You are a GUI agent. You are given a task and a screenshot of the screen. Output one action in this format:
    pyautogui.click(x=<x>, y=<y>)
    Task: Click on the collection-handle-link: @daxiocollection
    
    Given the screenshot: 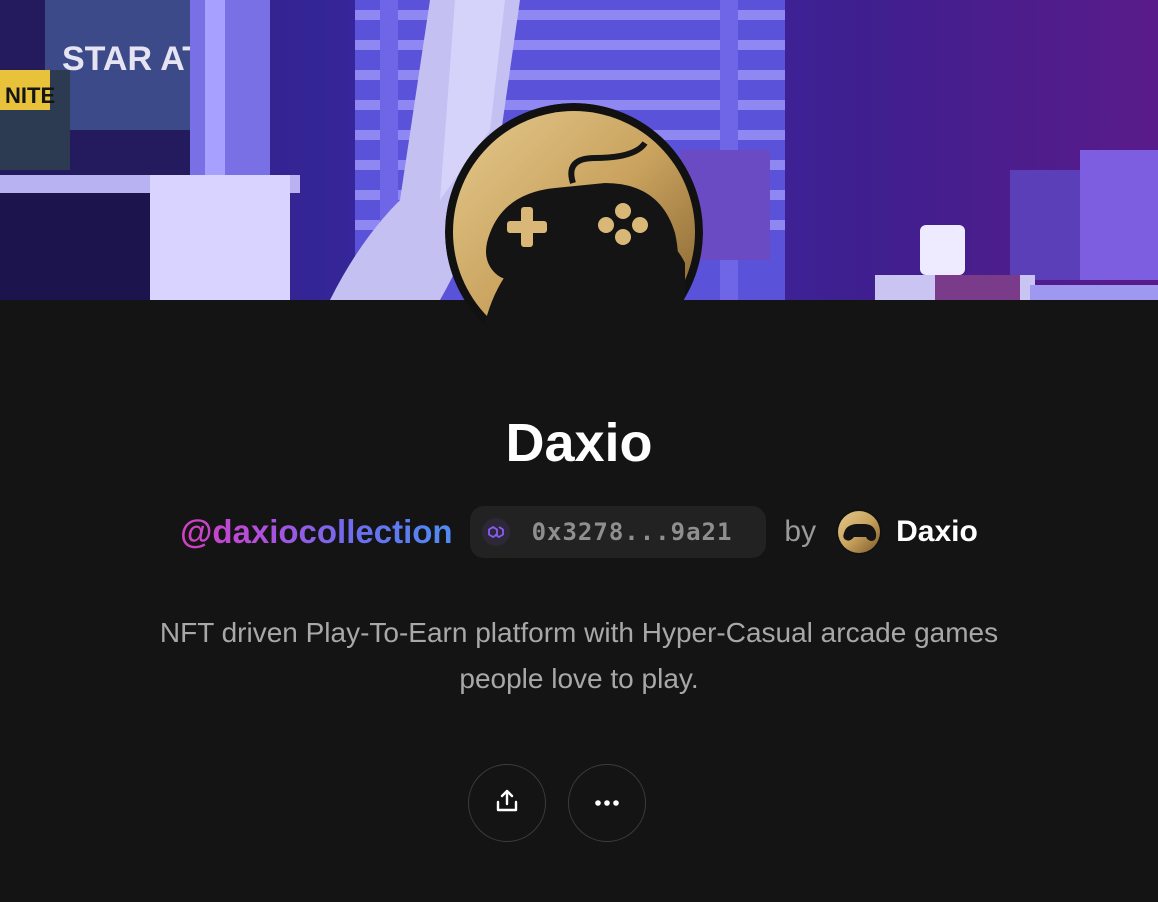 What is the action you would take?
    pyautogui.click(x=316, y=532)
    